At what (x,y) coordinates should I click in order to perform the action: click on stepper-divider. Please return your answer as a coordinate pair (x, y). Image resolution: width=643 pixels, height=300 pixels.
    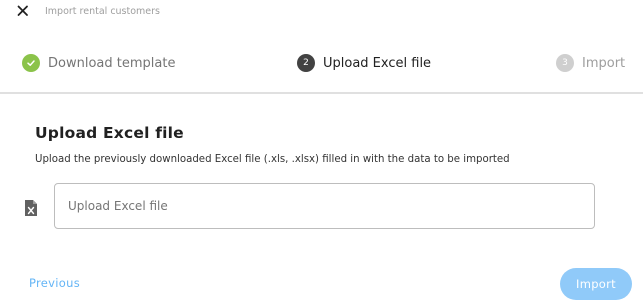
    Looking at the image, I should click on (321, 93).